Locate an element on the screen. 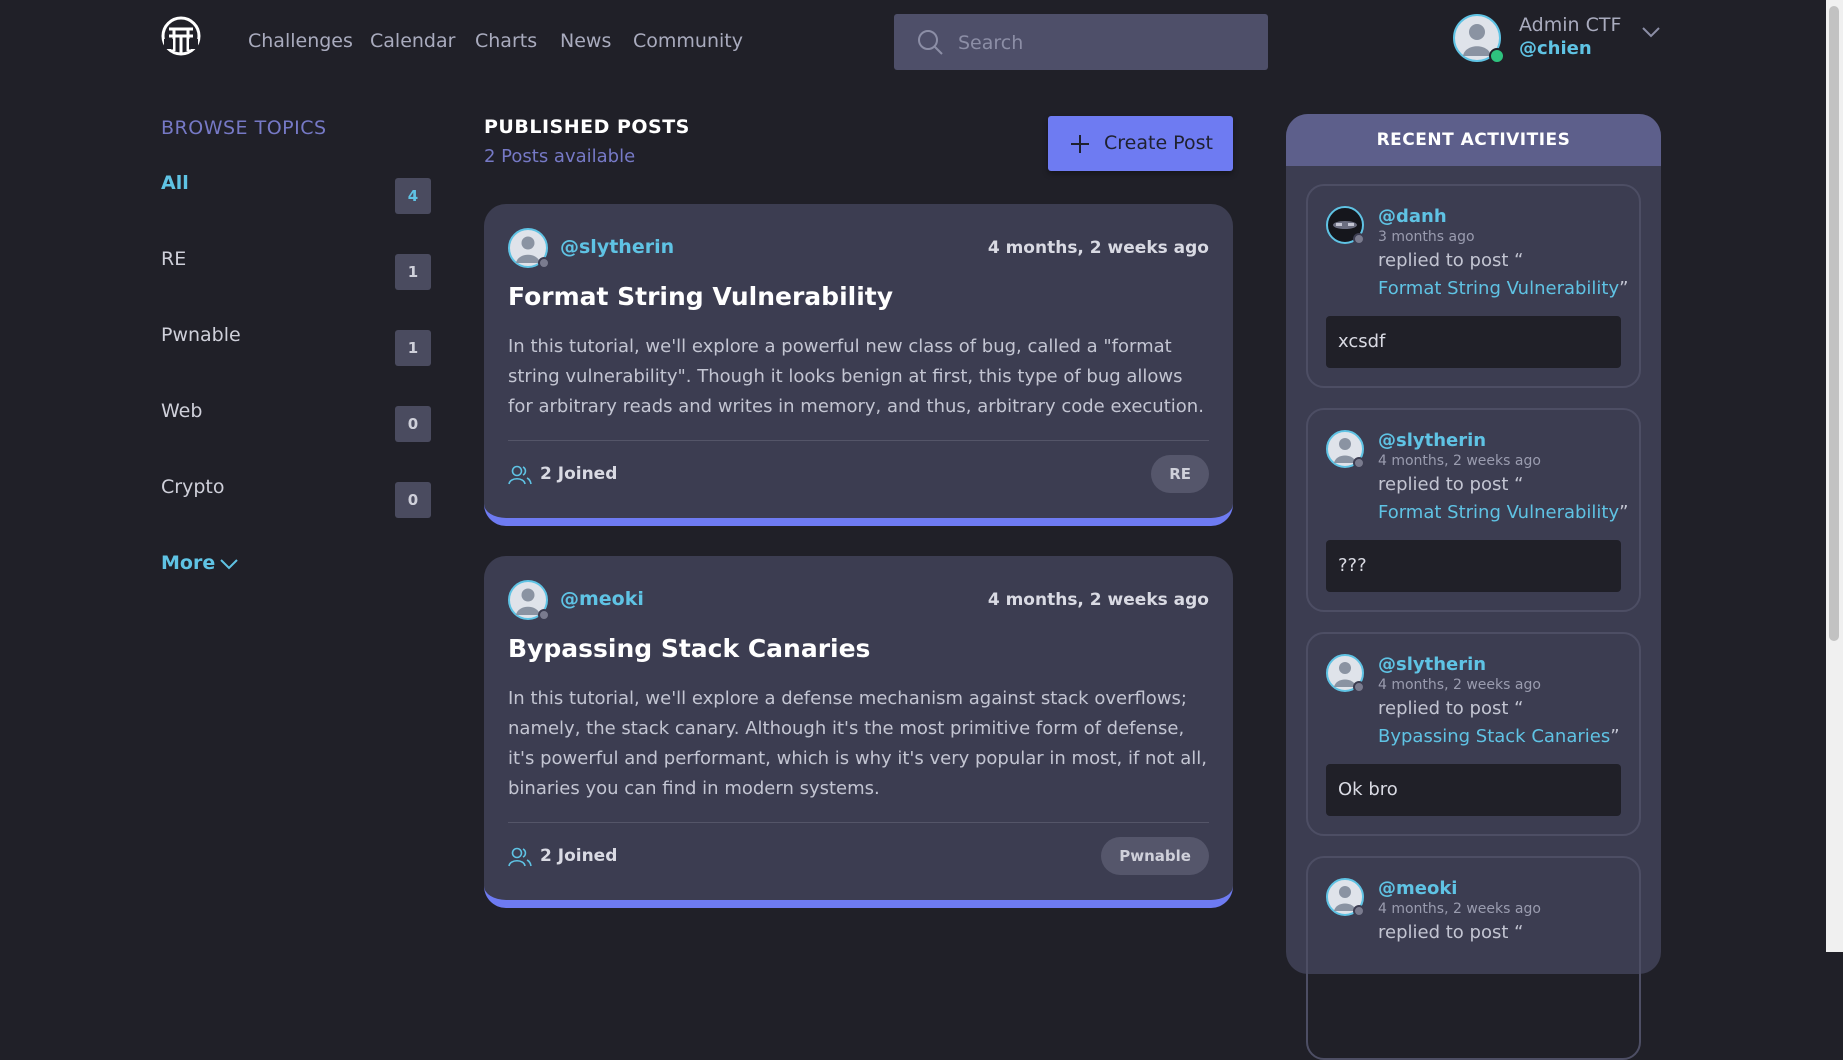 This screenshot has height=1060, width=1843. activity-time: 3 months ago is located at coordinates (1426, 237).